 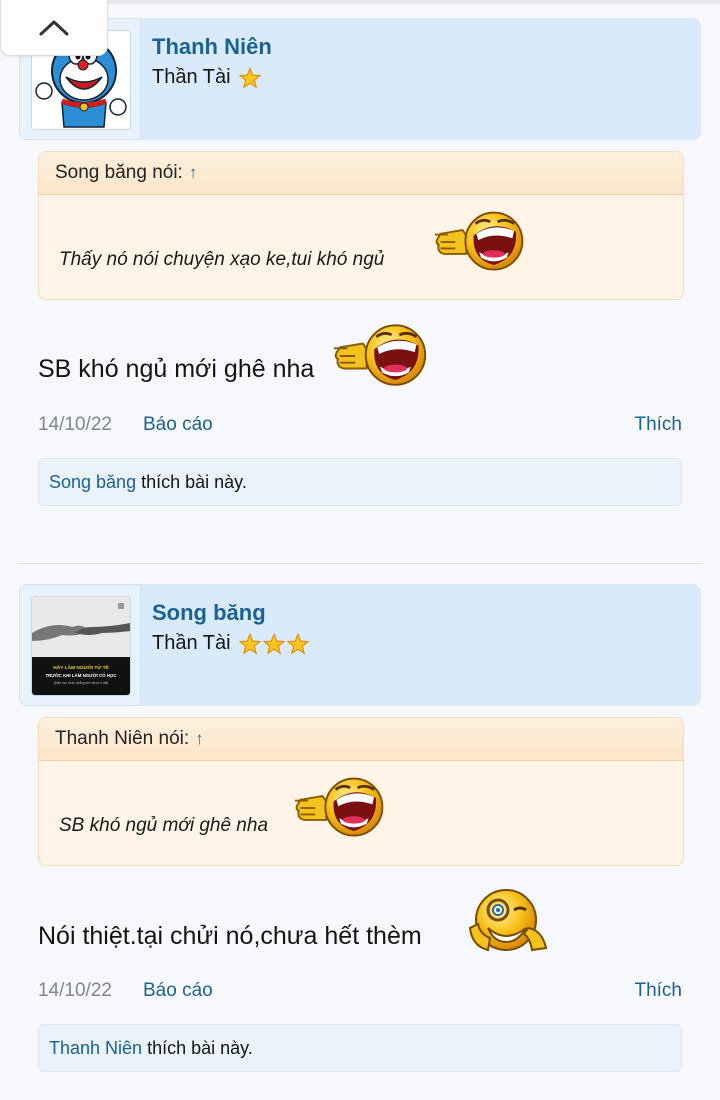 I want to click on message-text: Nói thiệt.tại chửi nó,chưa hết thèm, so click(x=230, y=936).